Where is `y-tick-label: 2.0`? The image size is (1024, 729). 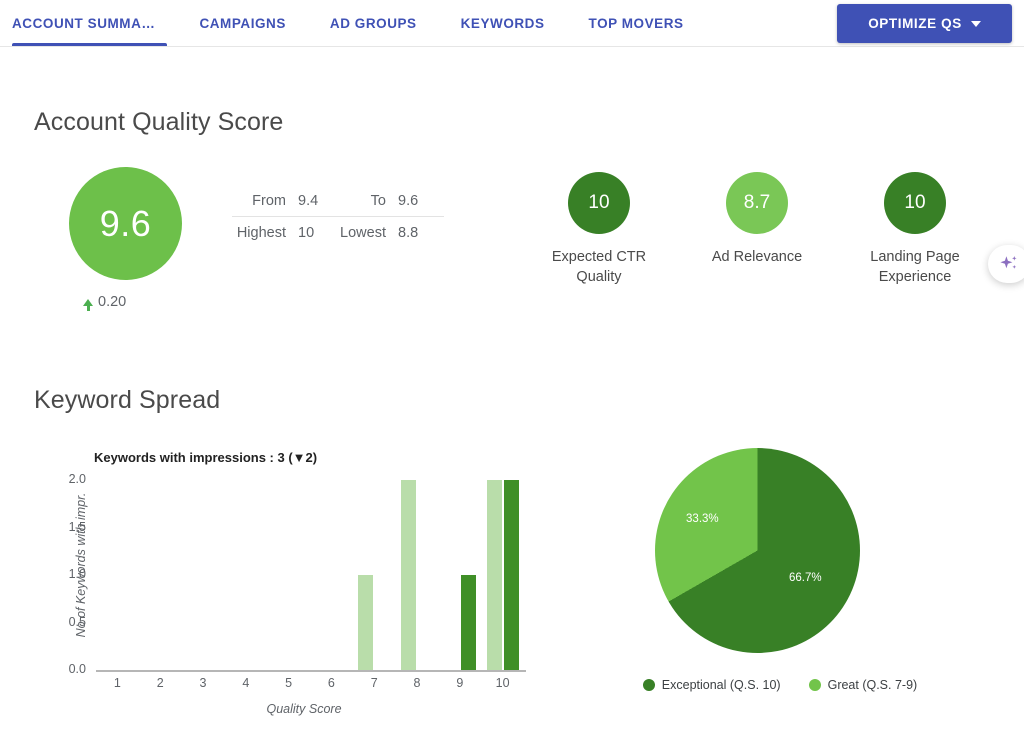 y-tick-label: 2.0 is located at coordinates (77, 479).